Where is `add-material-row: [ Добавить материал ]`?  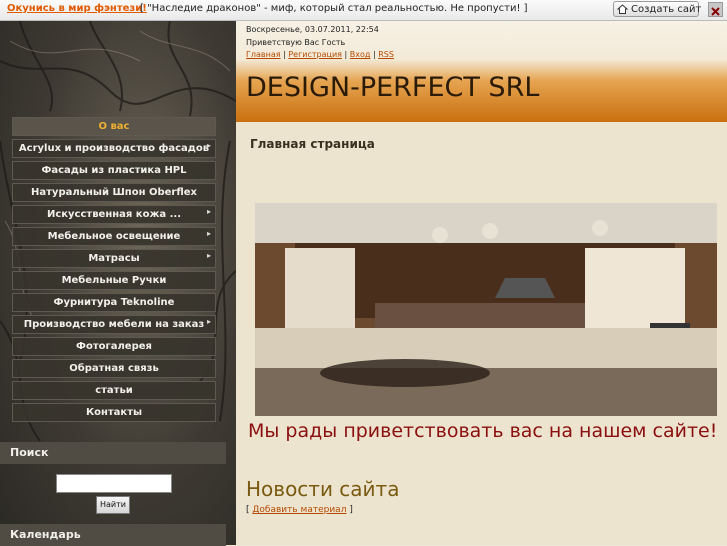
add-material-row: [ Добавить материал ] is located at coordinates (299, 510).